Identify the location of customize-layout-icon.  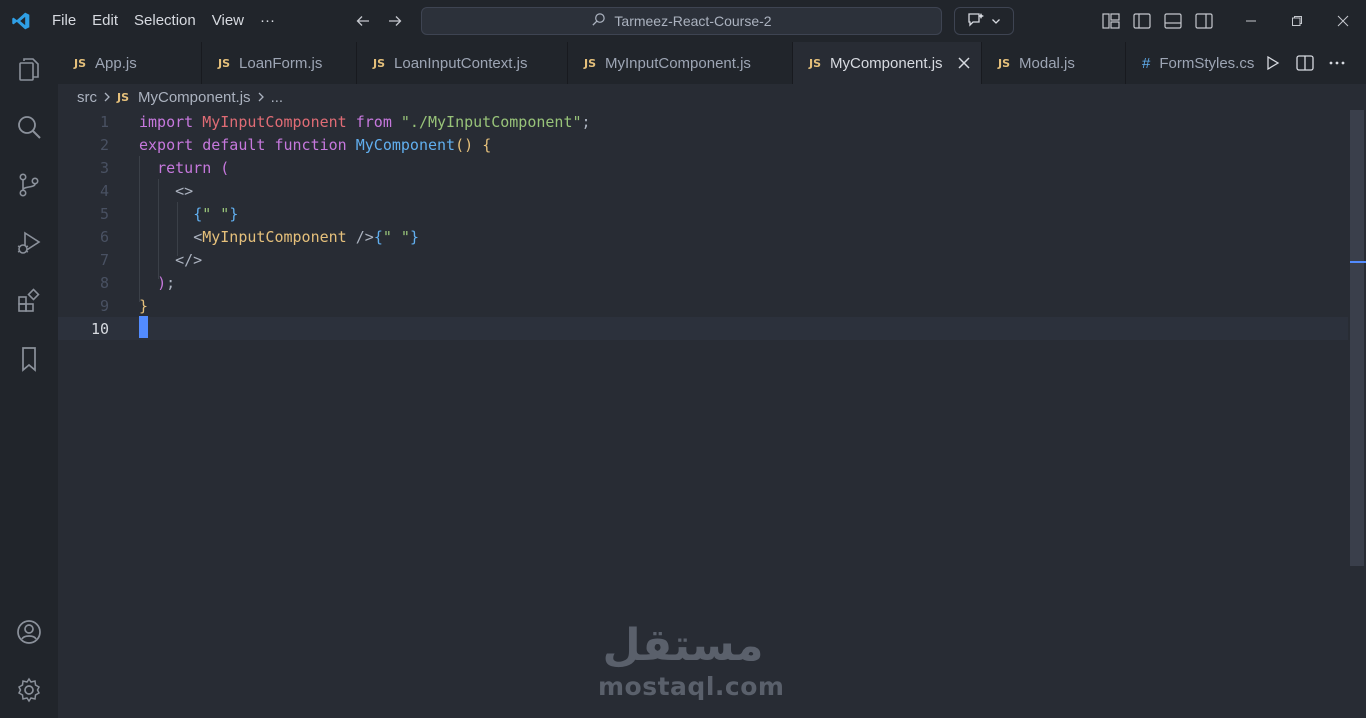
(1111, 21).